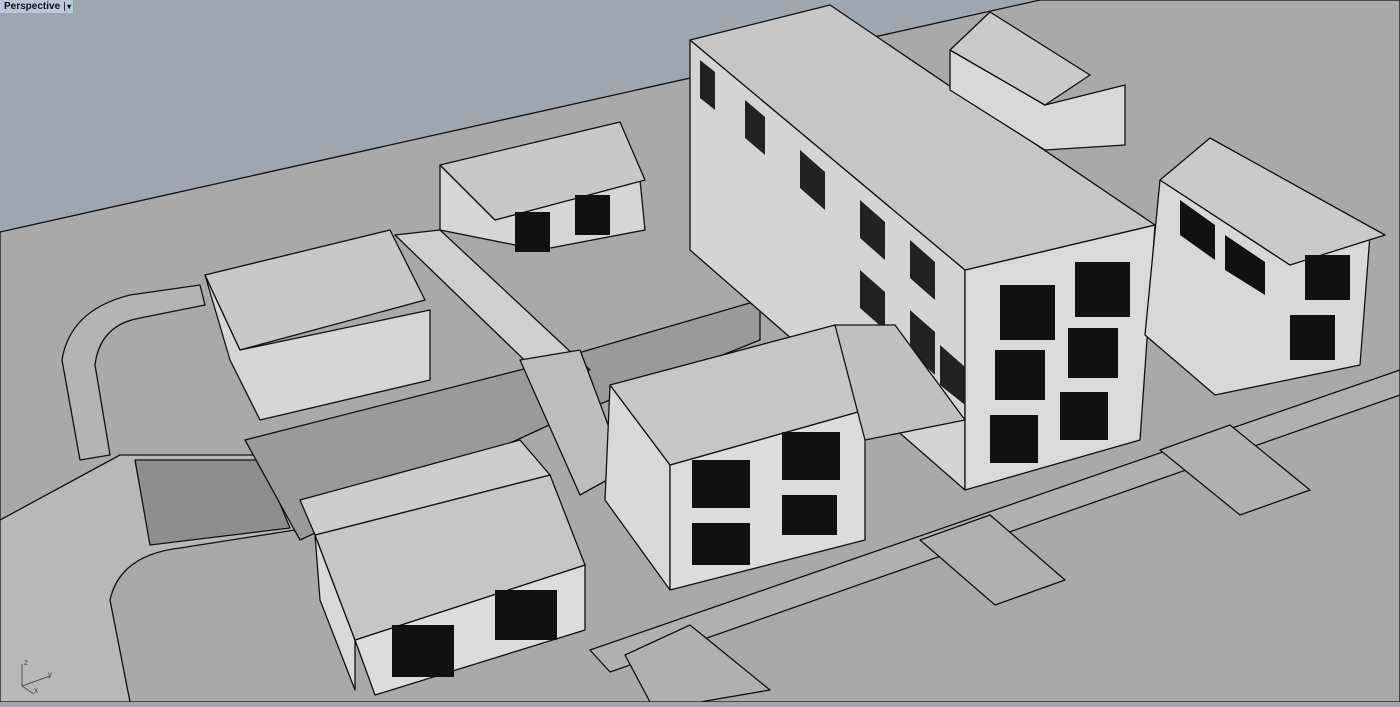 The image size is (1400, 707). Describe the element at coordinates (67, 6) in the screenshot. I see `dropdown-arrow-icon: ▾` at that location.